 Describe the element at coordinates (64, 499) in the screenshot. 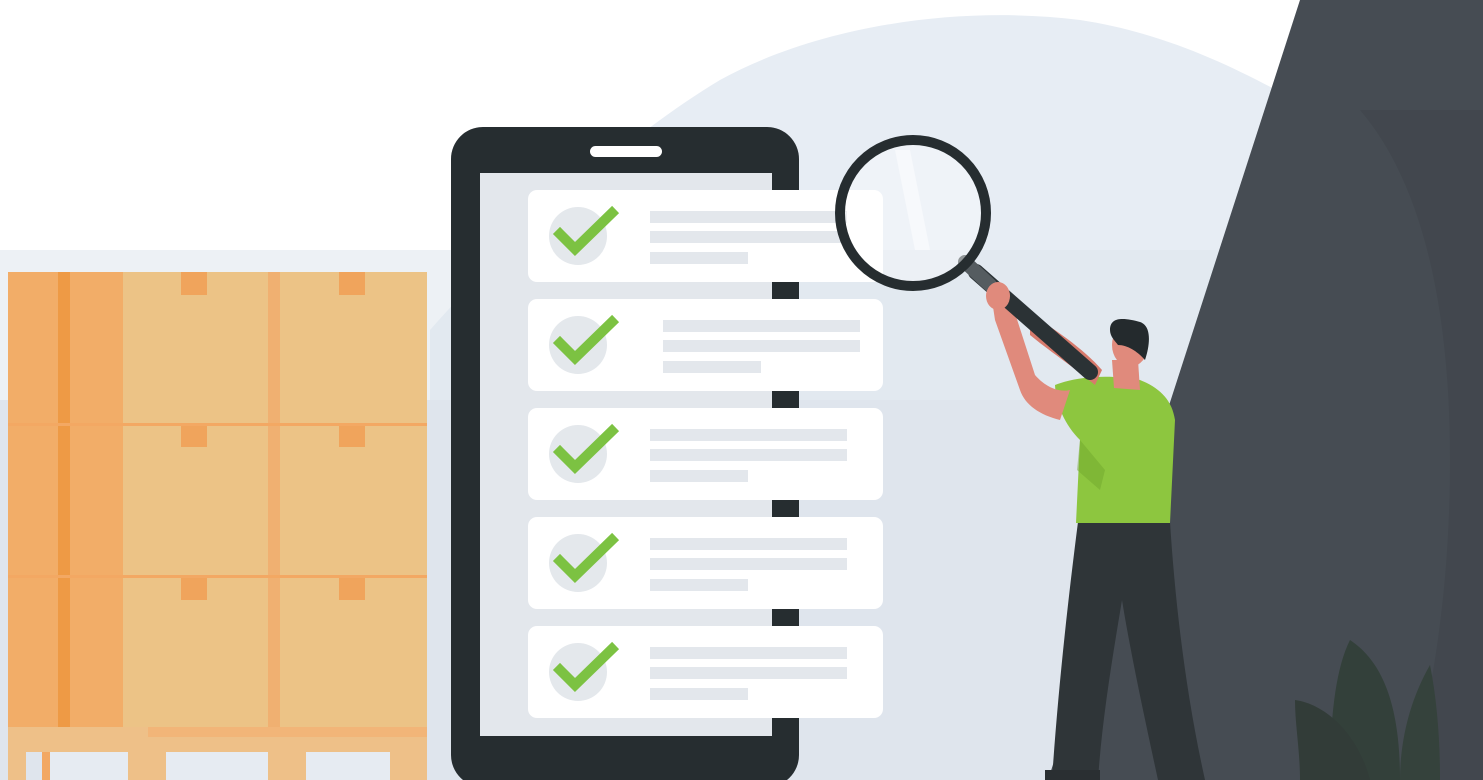

I see `box-left-strip` at that location.